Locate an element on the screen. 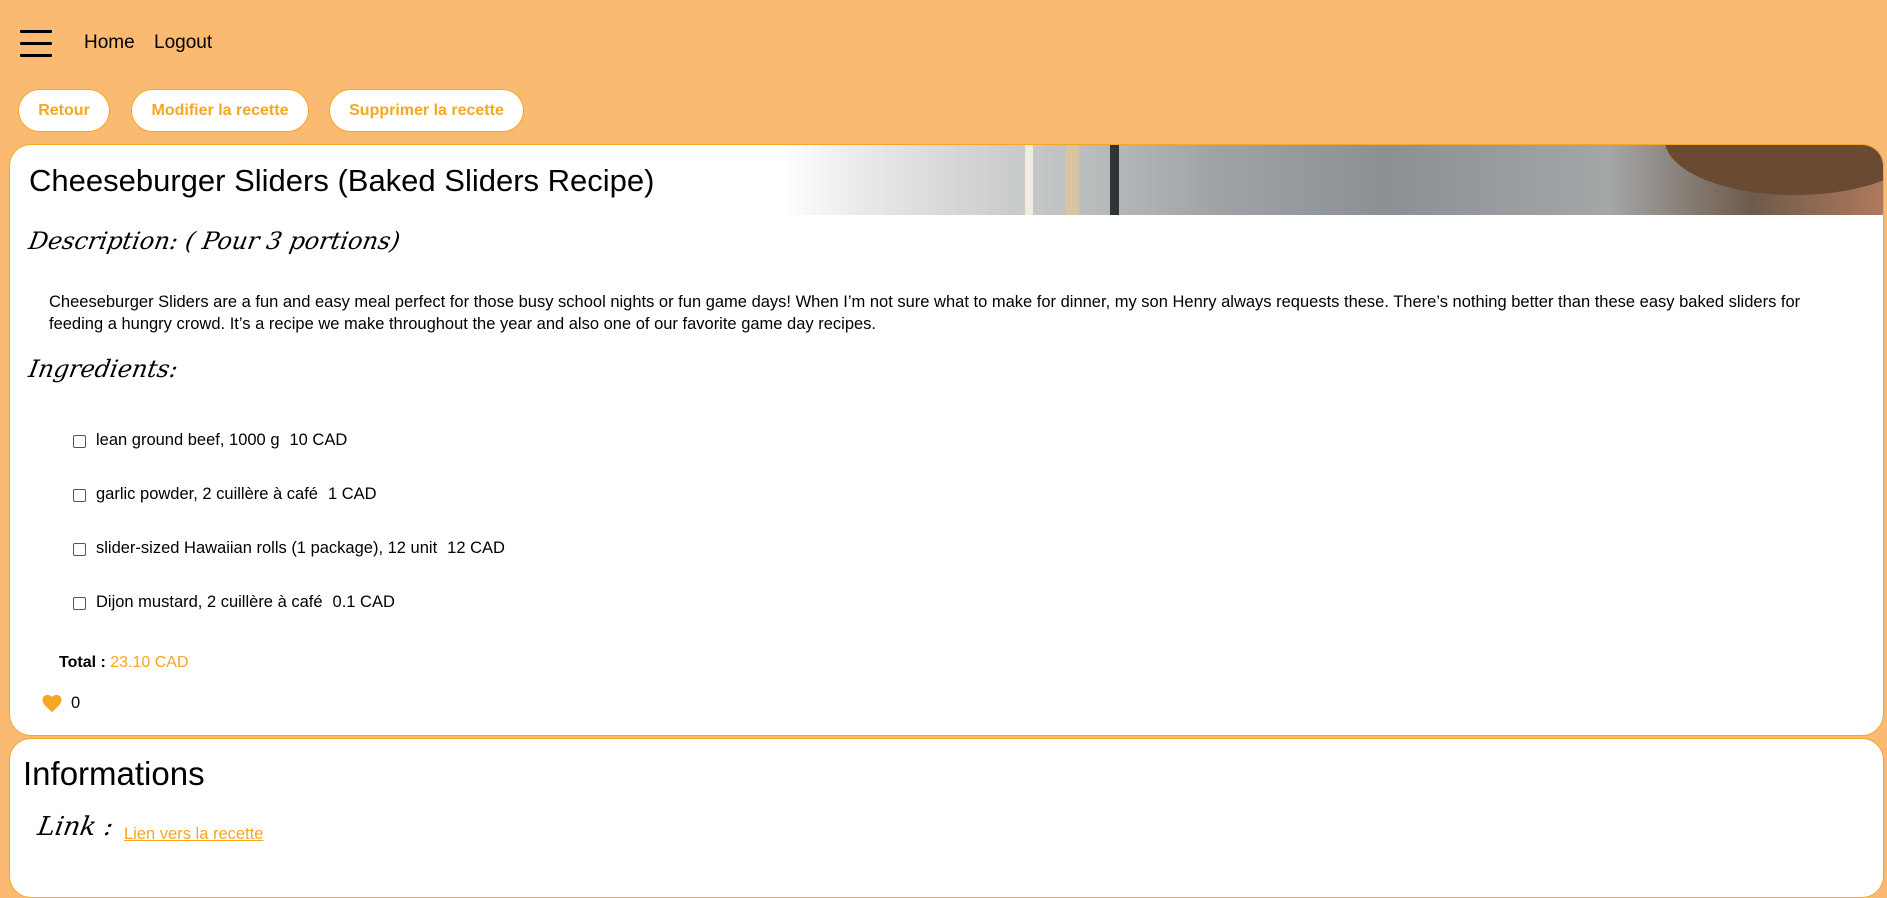 This screenshot has width=1887, height=898. recipe-source-link: Lien vers la recette is located at coordinates (193, 834).